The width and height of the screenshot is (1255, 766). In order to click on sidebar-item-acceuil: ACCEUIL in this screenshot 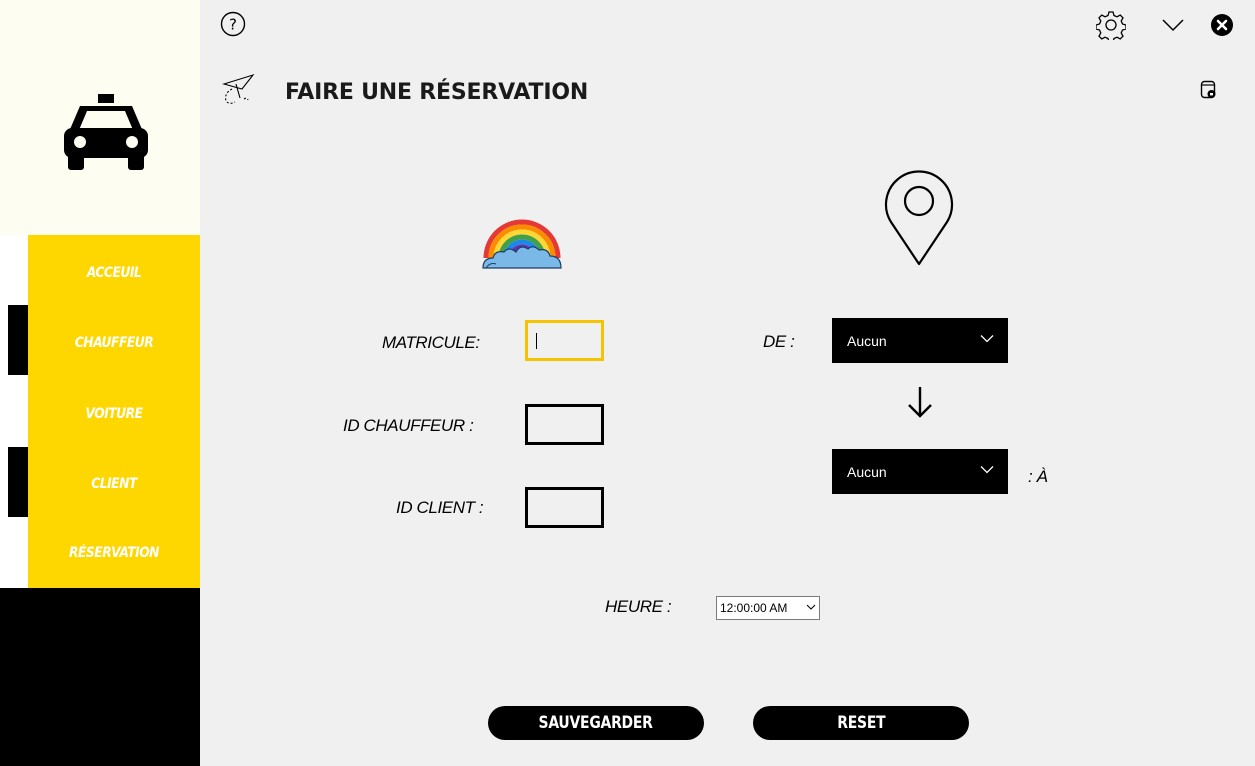, I will do `click(114, 273)`.